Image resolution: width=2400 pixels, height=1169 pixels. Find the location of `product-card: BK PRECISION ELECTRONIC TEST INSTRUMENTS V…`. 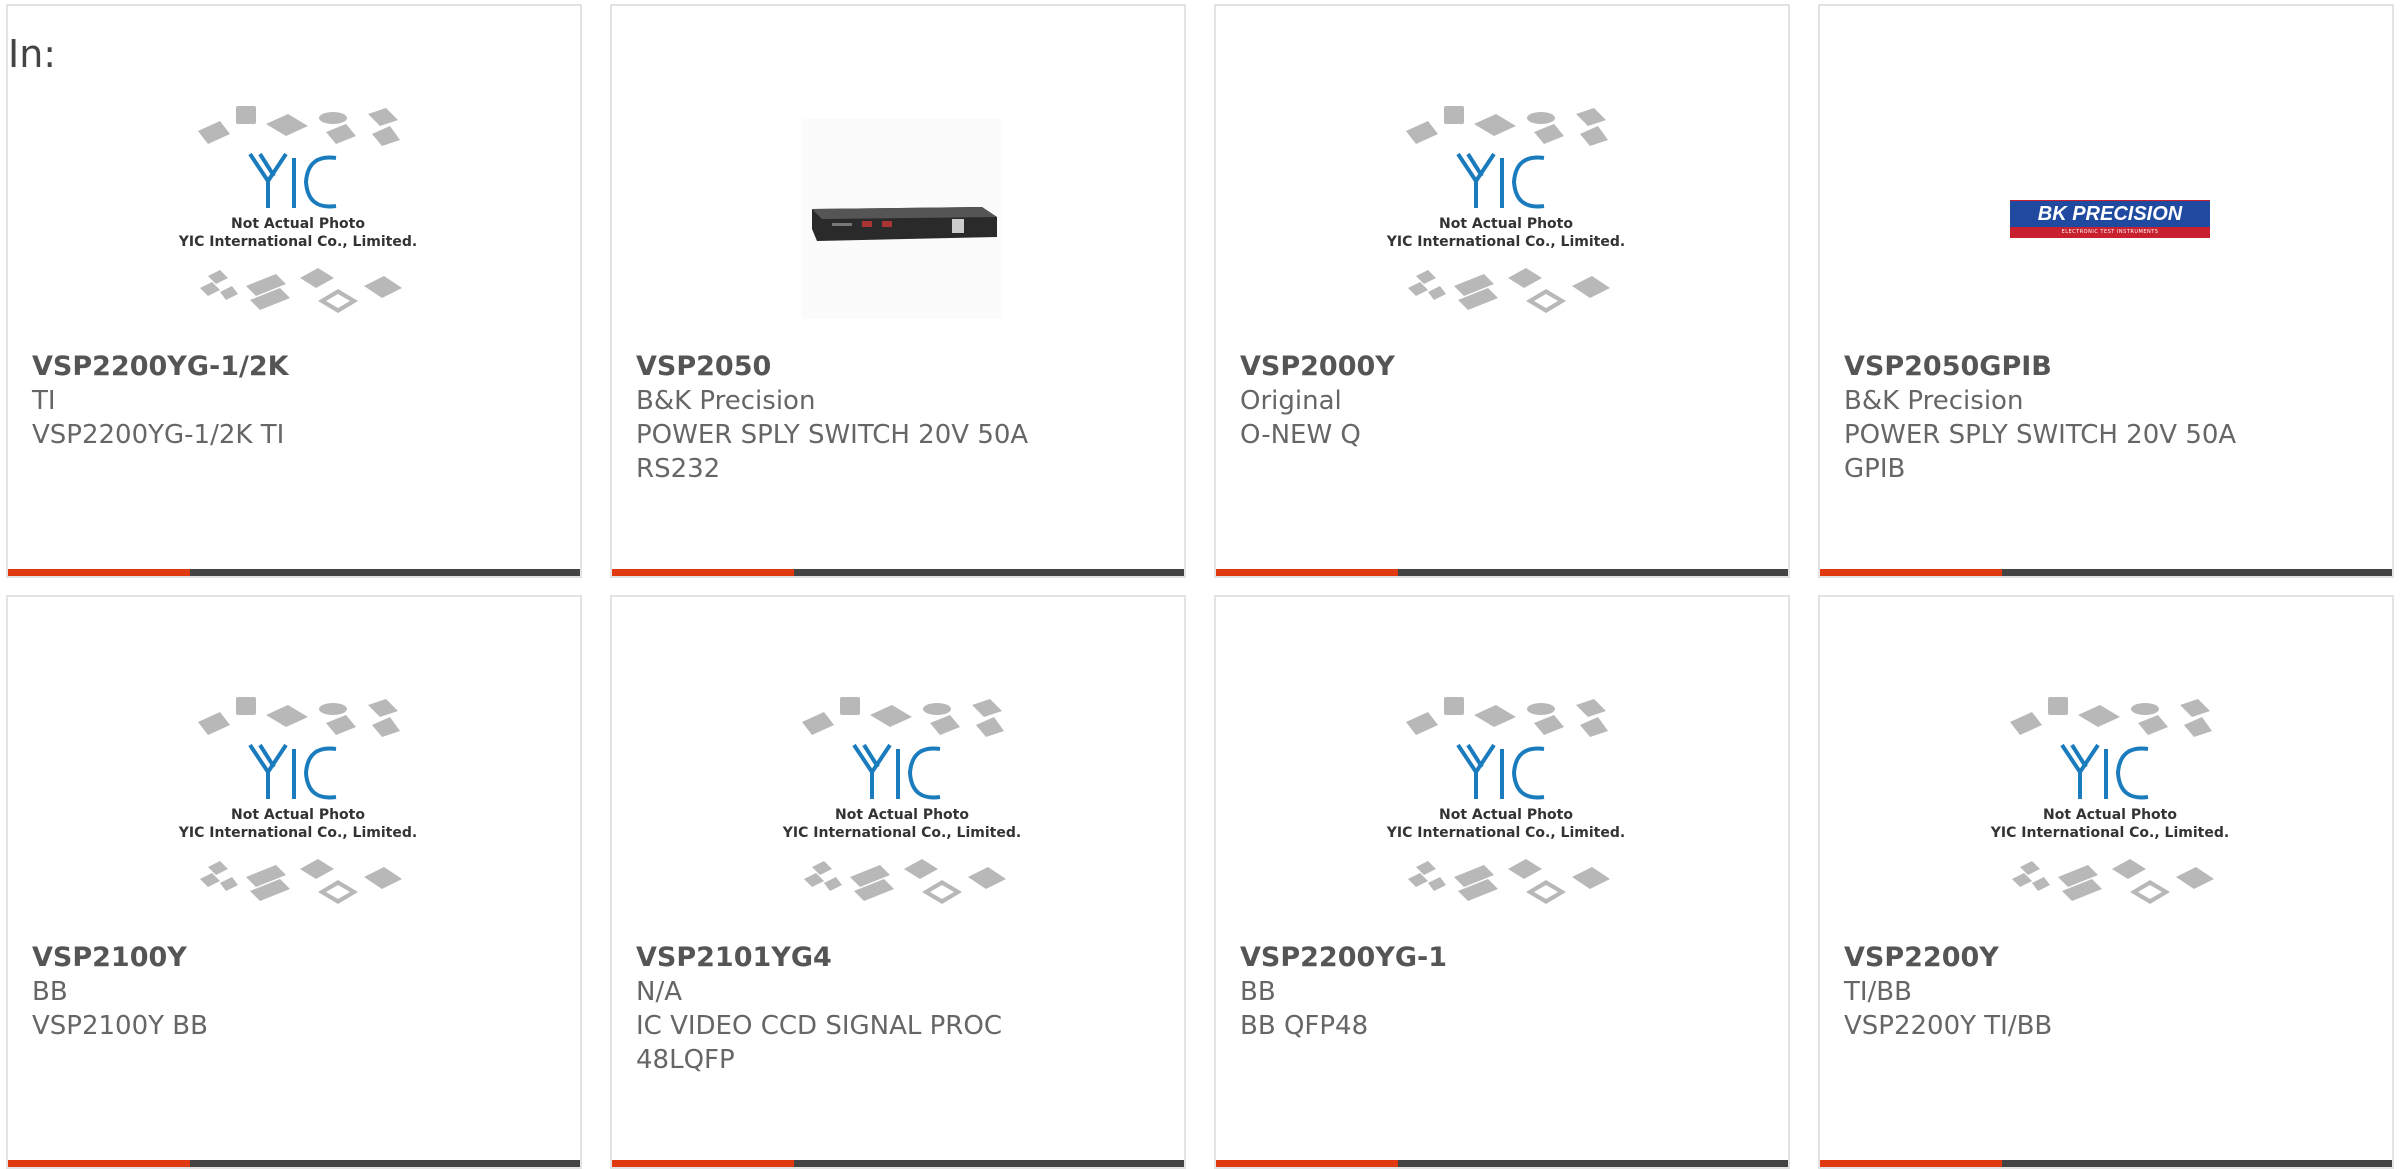

product-card: BK PRECISION ELECTRONIC TEST INSTRUMENTS V… is located at coordinates (2106, 291).